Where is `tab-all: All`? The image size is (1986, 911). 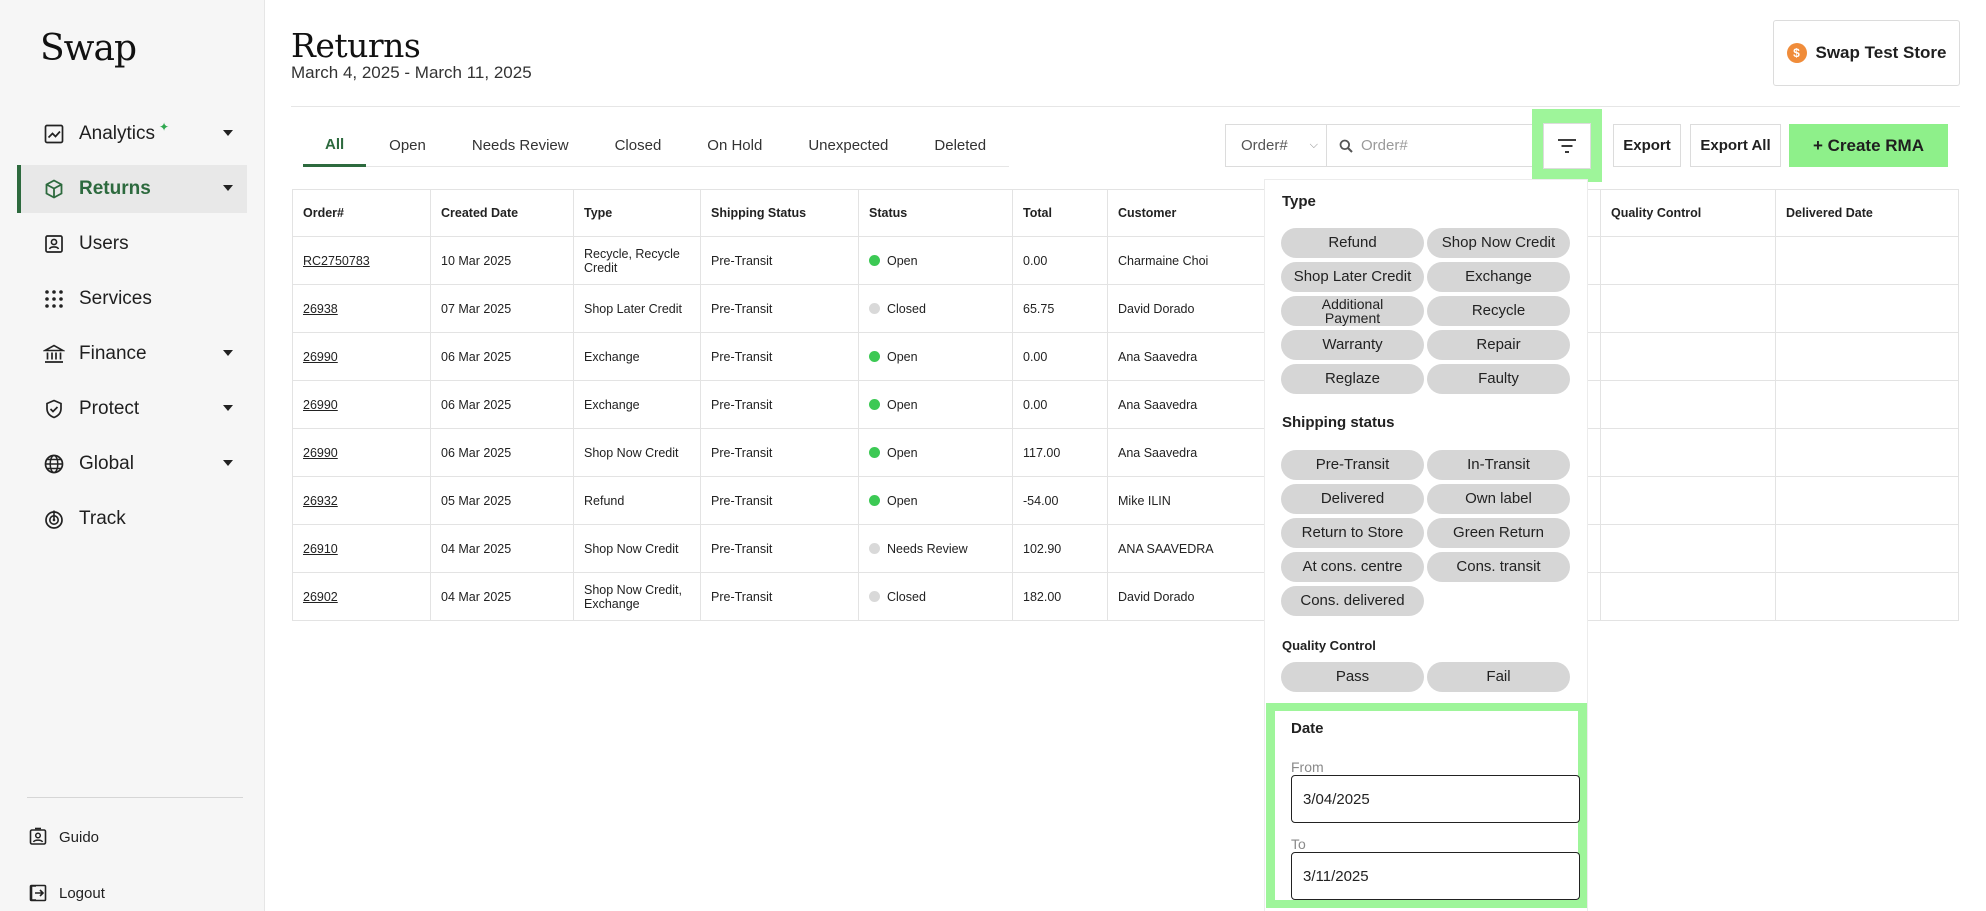 tab-all: All is located at coordinates (335, 145).